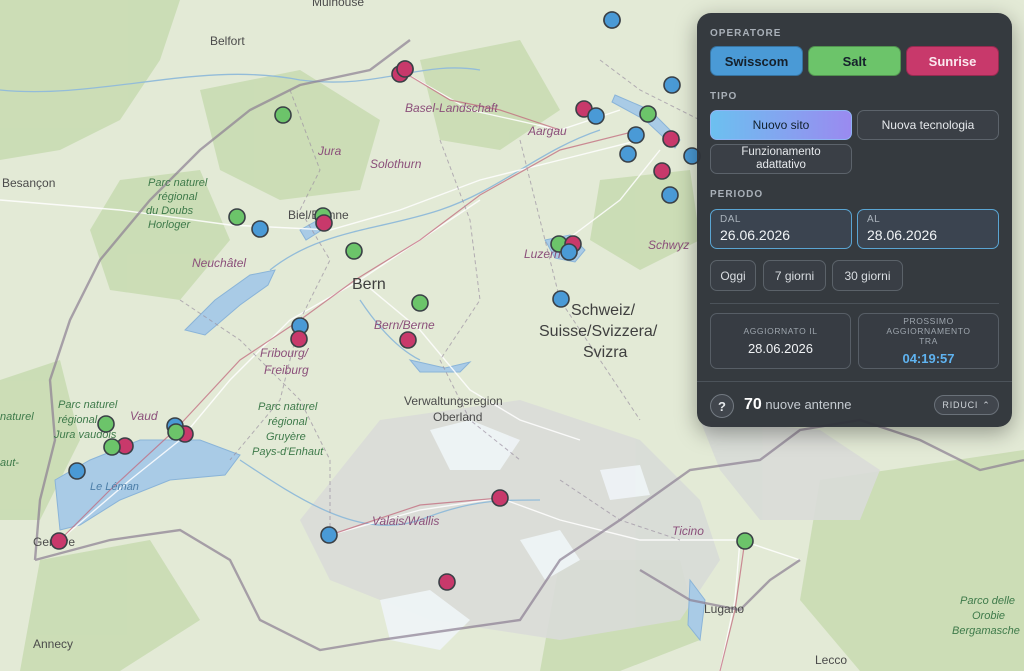 This screenshot has width=1024, height=671. What do you see at coordinates (755, 235) in the screenshot?
I see `date-from-value: 26.06.2026` at bounding box center [755, 235].